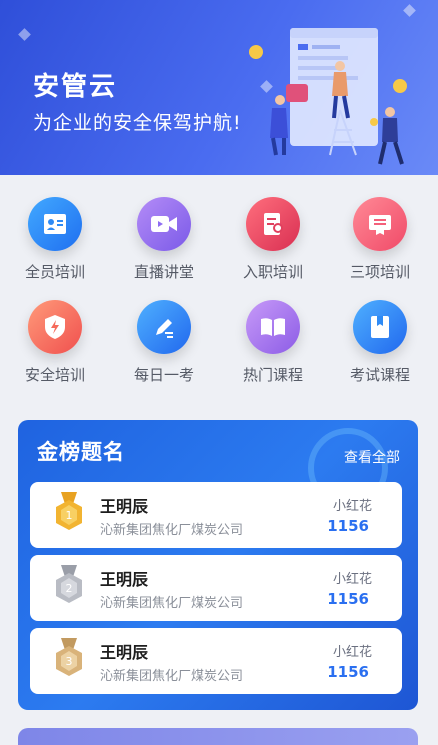 This screenshot has height=745, width=438. Describe the element at coordinates (218, 736) in the screenshot. I see `next-section-banner` at that location.